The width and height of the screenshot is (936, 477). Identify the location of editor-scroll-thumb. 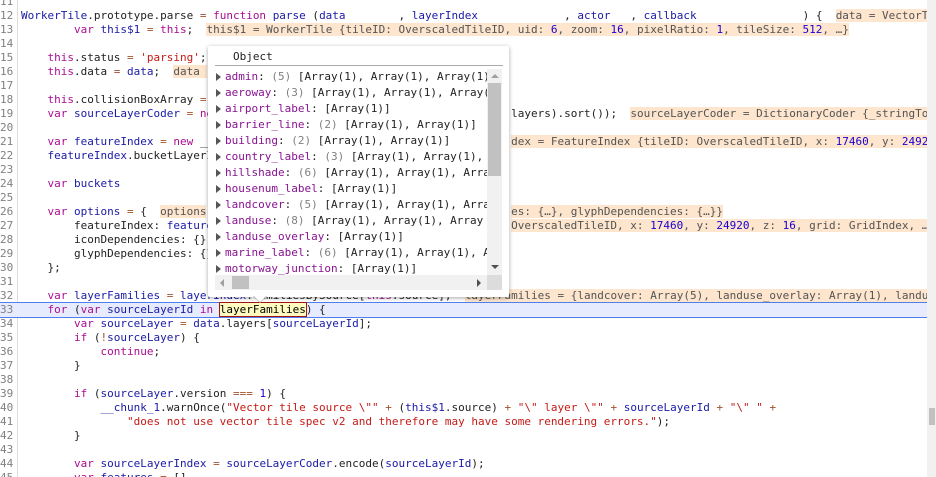
(932, 416).